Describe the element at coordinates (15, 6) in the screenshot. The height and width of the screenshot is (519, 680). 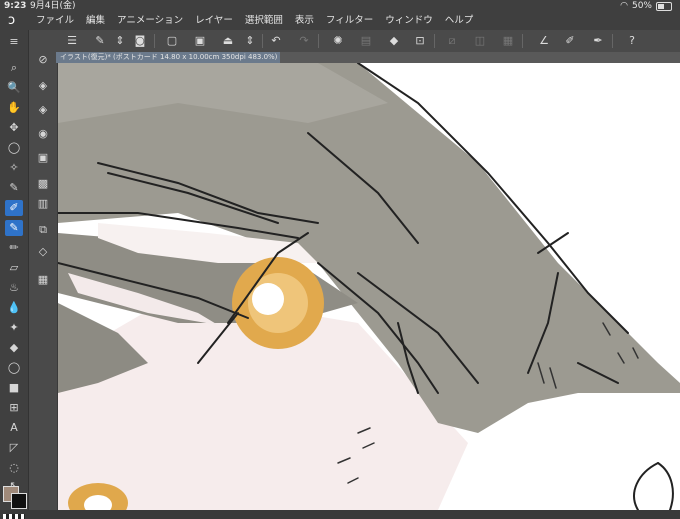
I see `status-time: 9:23` at that location.